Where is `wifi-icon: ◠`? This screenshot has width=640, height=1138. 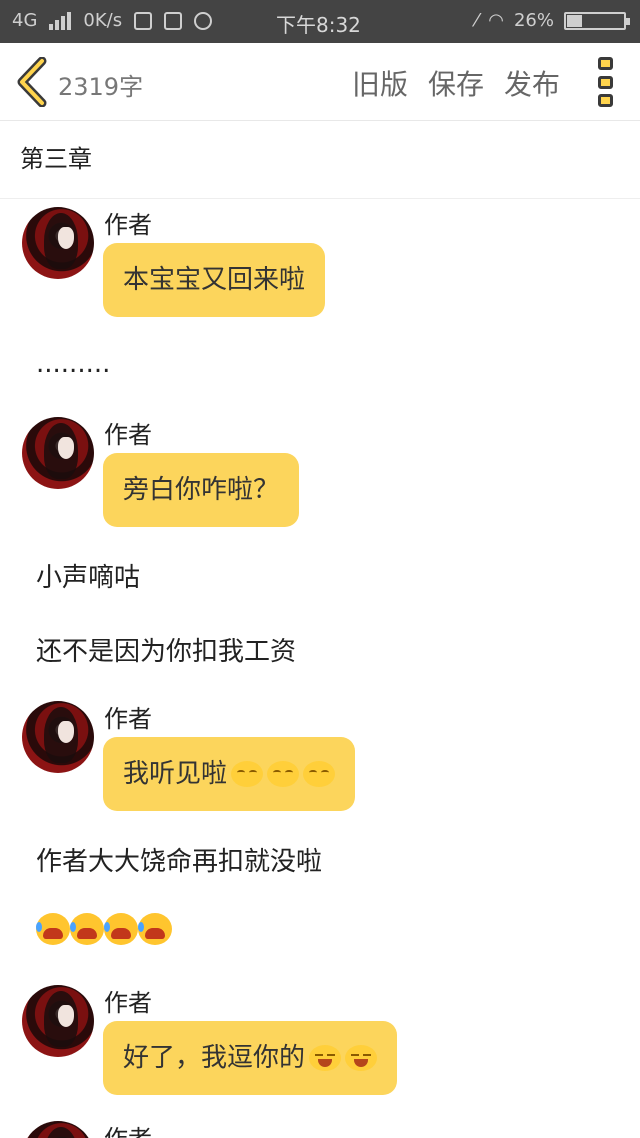 wifi-icon: ◠ is located at coordinates (496, 20).